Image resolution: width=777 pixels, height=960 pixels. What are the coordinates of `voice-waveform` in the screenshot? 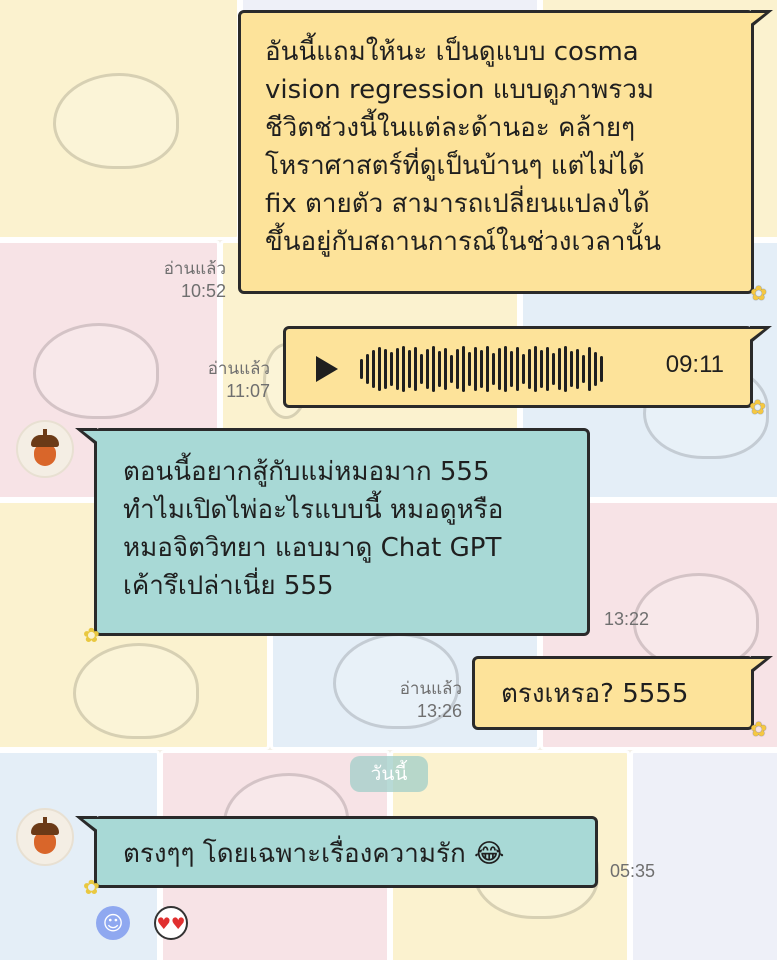 It's located at (481, 369).